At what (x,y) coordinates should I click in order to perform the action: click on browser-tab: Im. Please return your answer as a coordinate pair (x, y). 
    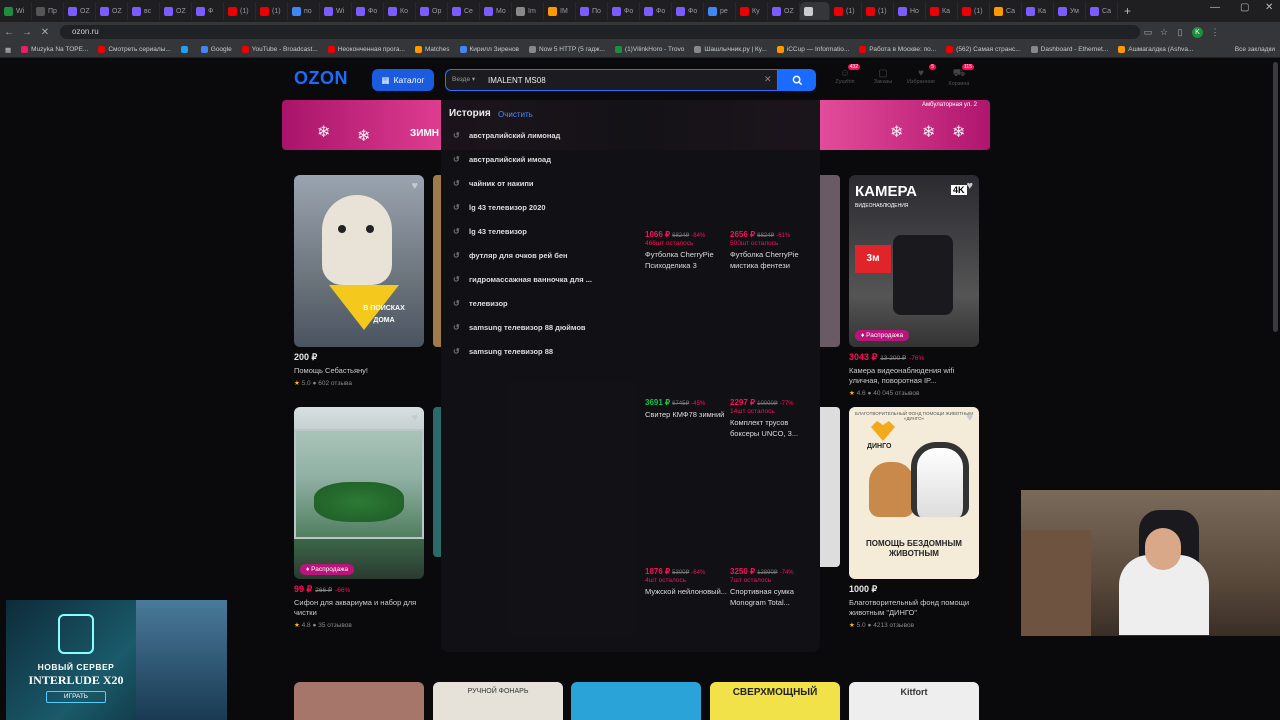
    Looking at the image, I should click on (528, 11).